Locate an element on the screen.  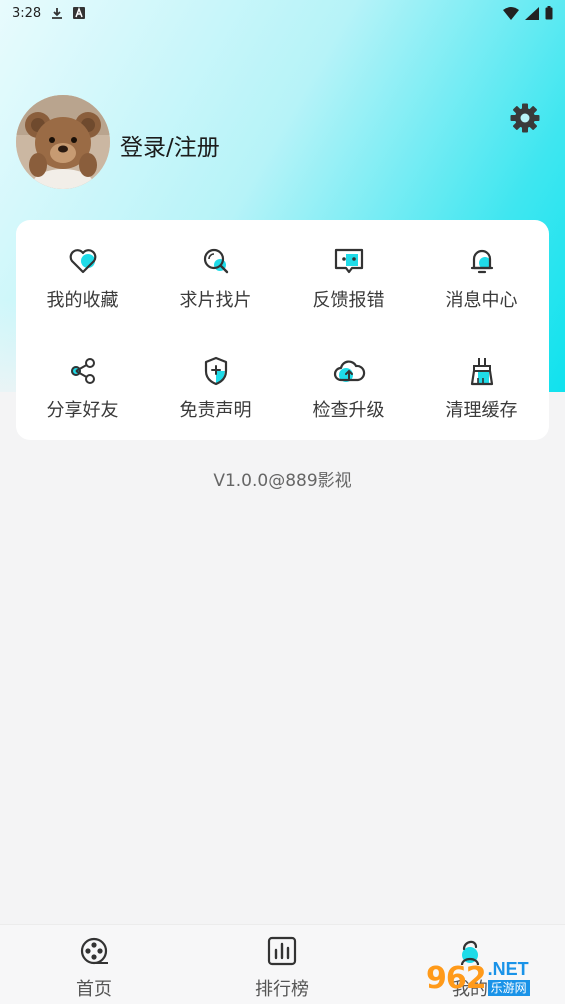
menu-item-disclaimer: 免责声明 is located at coordinates (215, 385).